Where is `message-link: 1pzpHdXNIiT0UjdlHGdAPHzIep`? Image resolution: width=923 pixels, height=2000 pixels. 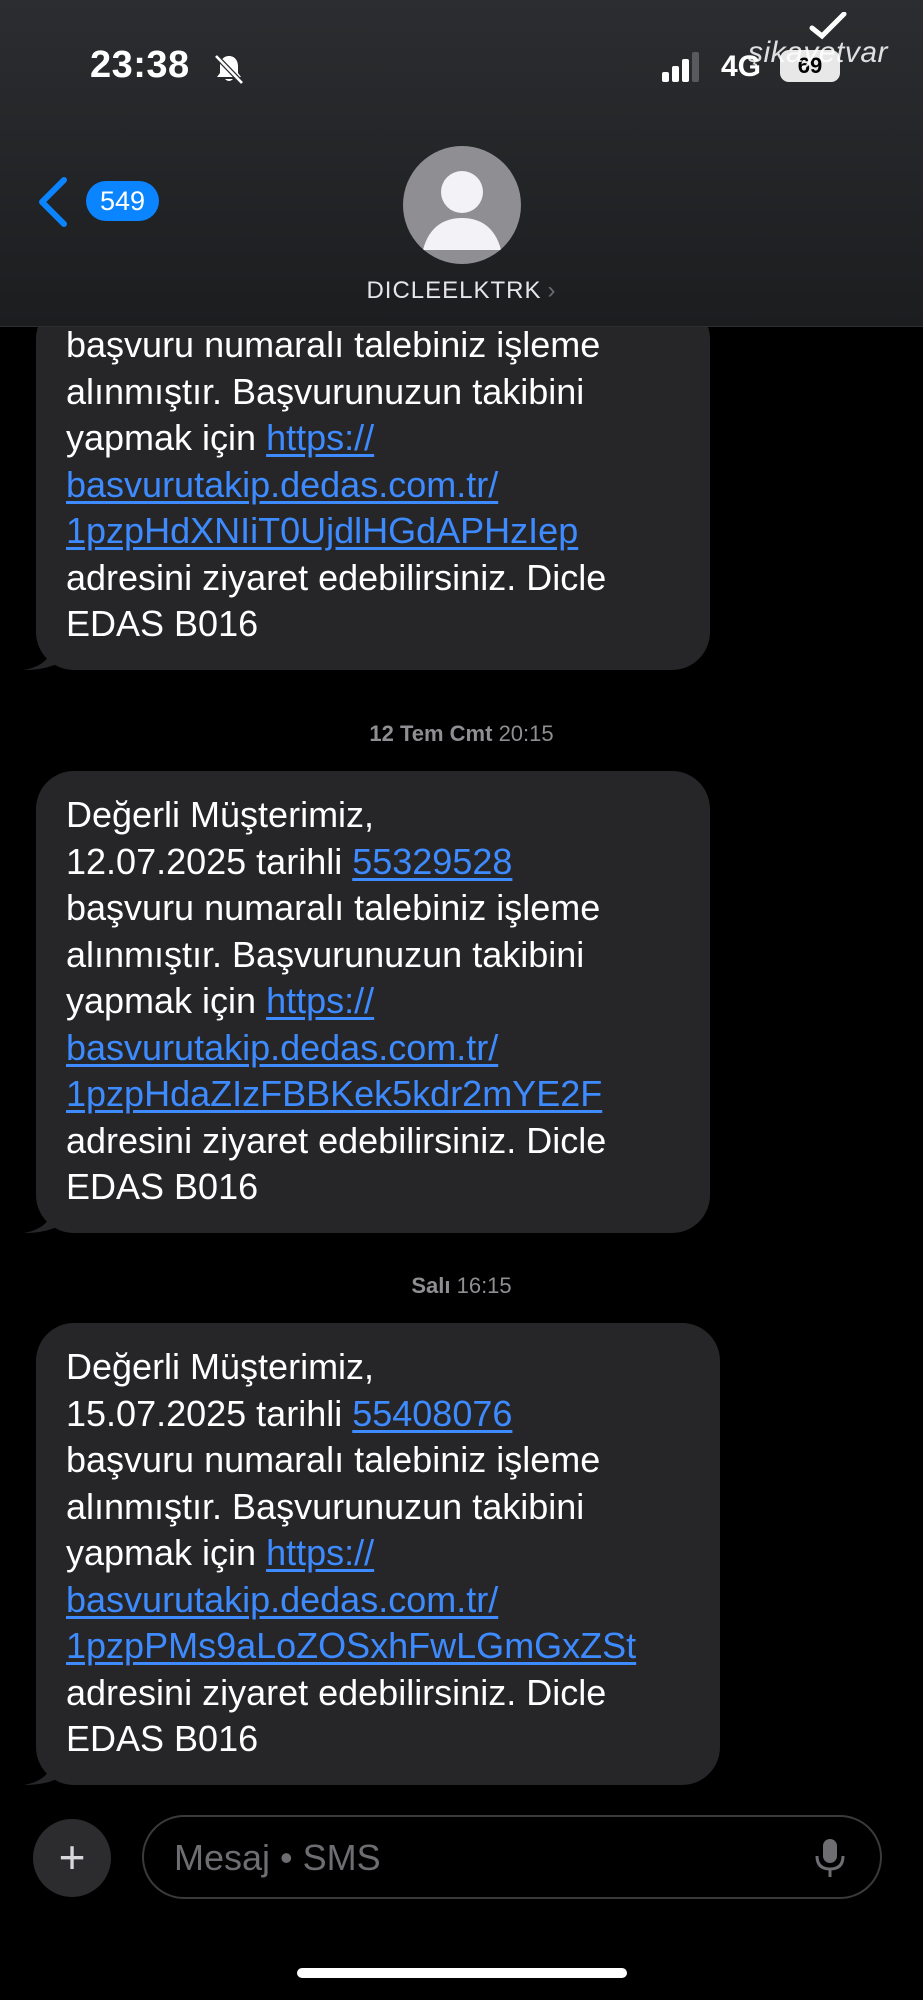
message-link: 1pzpHdXNIiT0UjdlHGdAPHzIep is located at coordinates (322, 530).